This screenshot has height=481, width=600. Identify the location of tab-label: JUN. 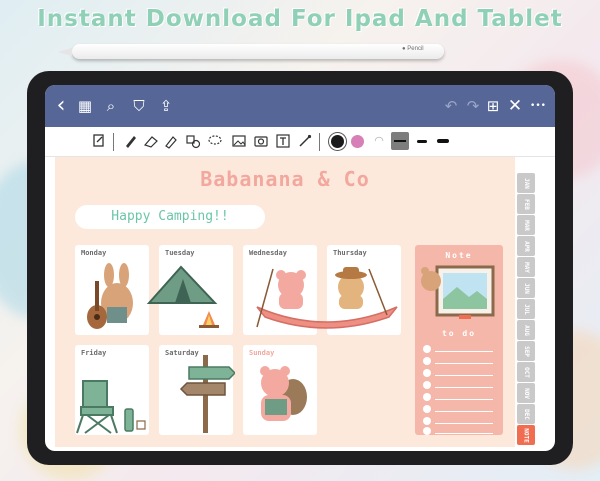
(526, 288).